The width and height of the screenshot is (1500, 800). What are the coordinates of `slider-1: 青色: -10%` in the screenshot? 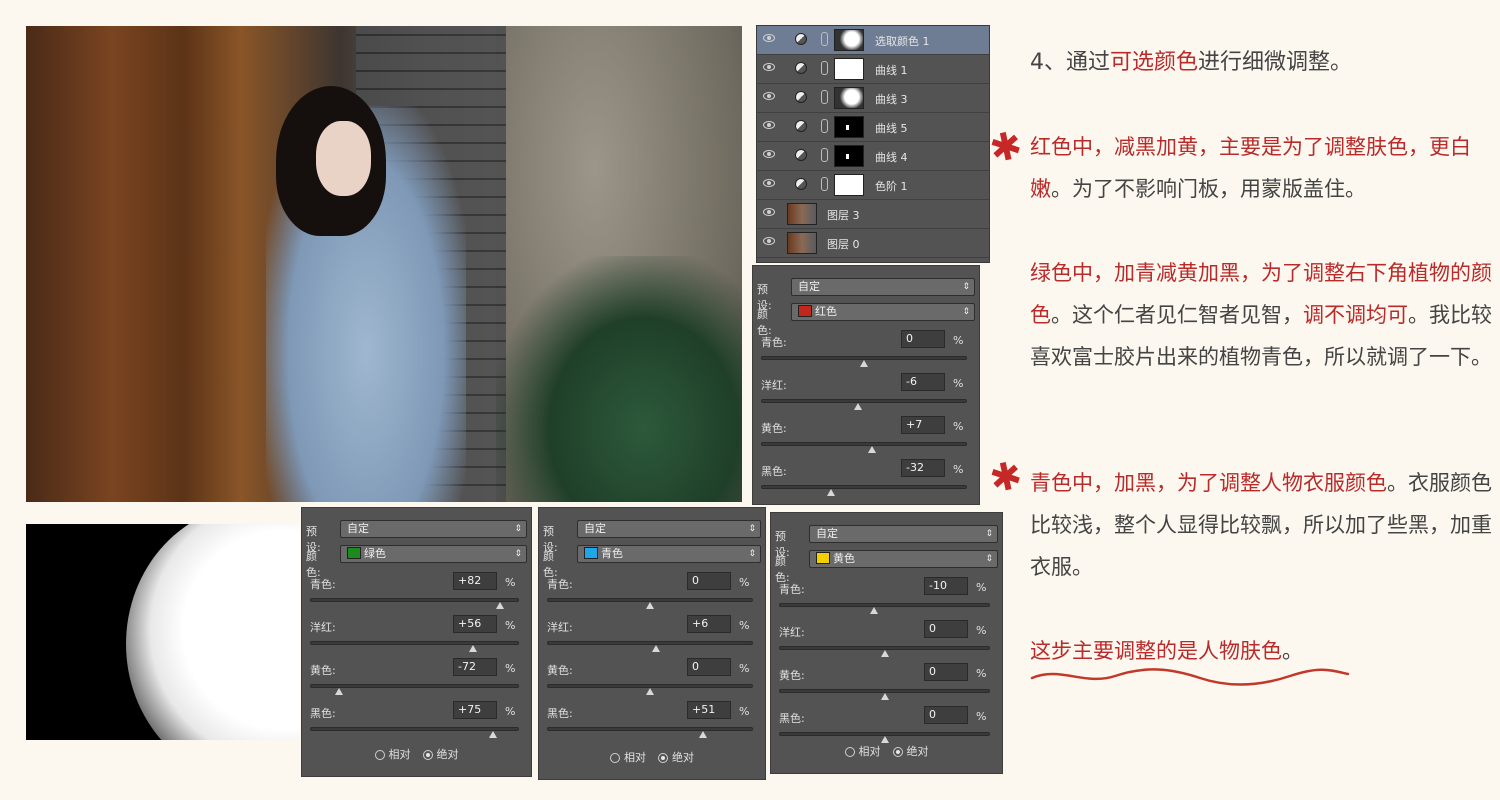 It's located at (884, 600).